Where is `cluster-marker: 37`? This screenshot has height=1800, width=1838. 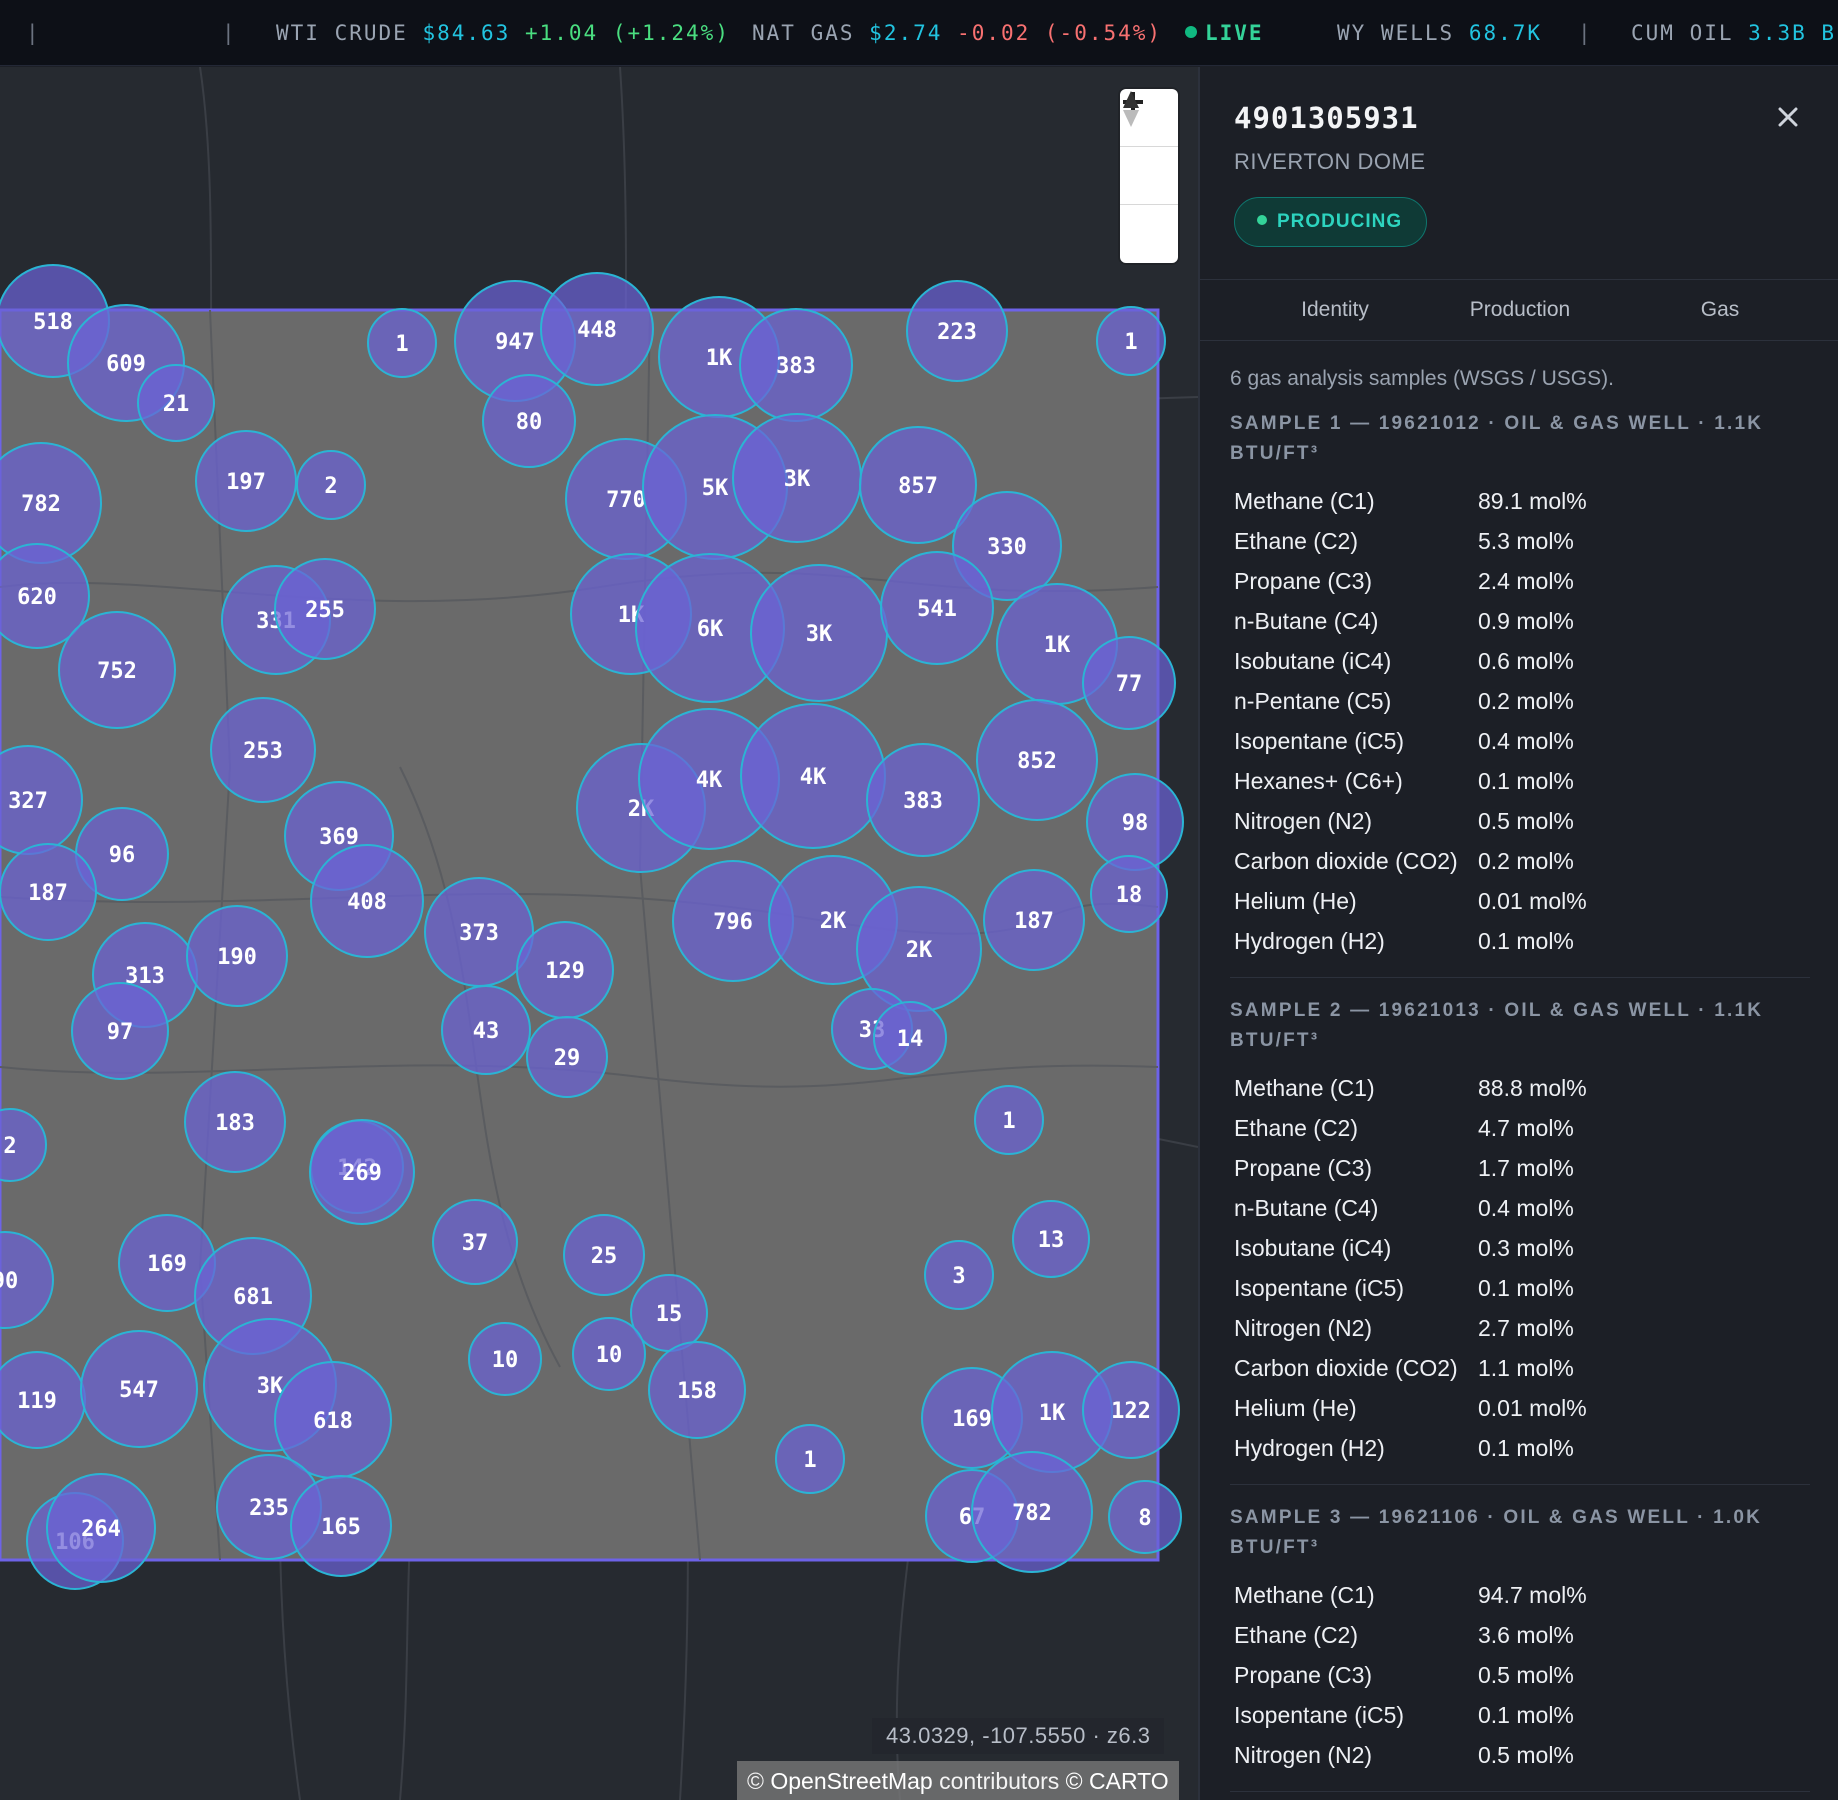
cluster-marker: 37 is located at coordinates (475, 1242).